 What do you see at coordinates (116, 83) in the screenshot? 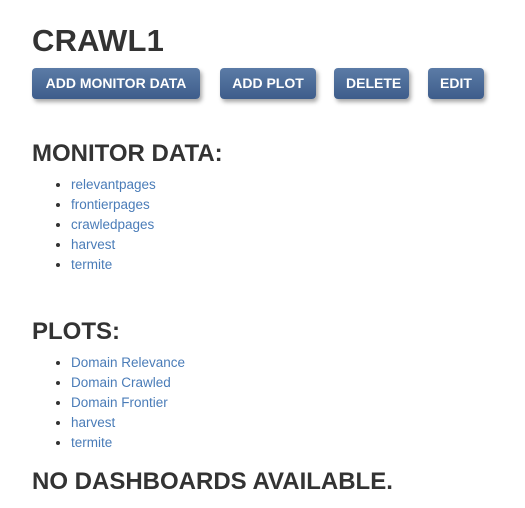
I see `add-monitor-data-button: ADD MONITOR DATA` at bounding box center [116, 83].